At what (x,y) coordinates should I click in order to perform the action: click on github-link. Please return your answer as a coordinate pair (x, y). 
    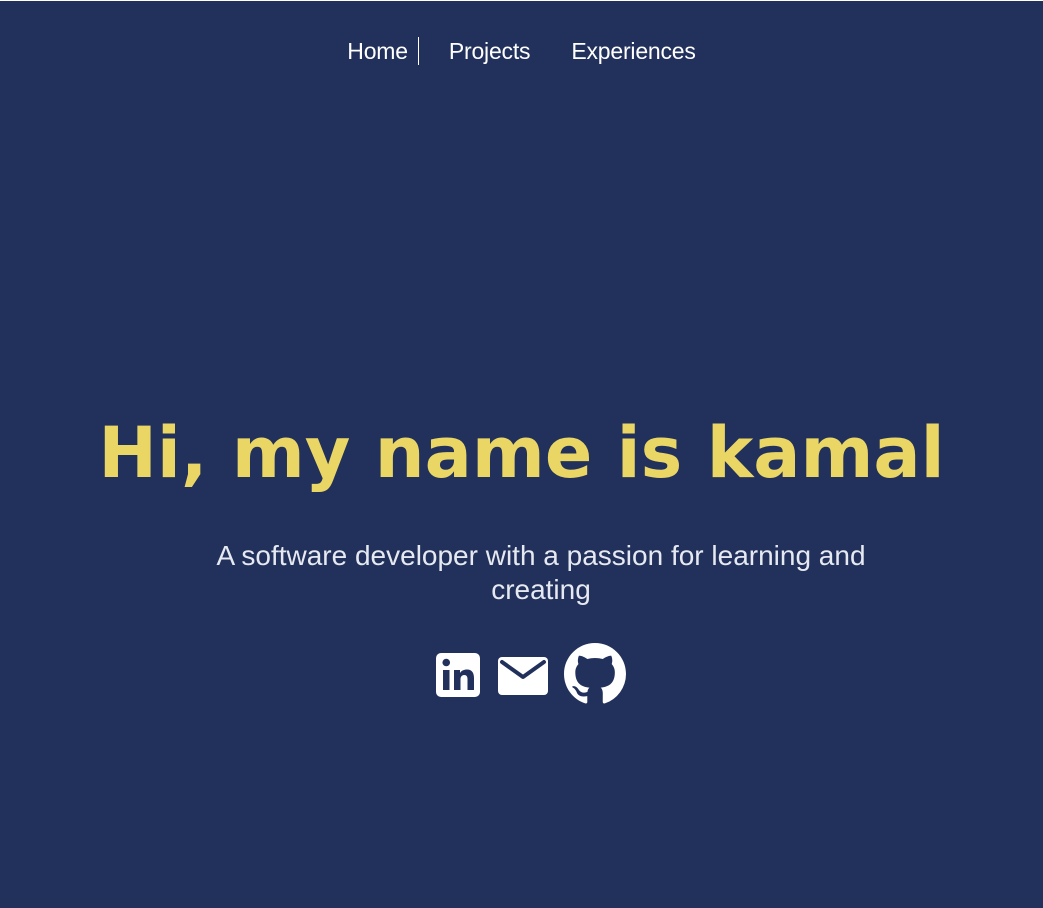
    Looking at the image, I should click on (594, 674).